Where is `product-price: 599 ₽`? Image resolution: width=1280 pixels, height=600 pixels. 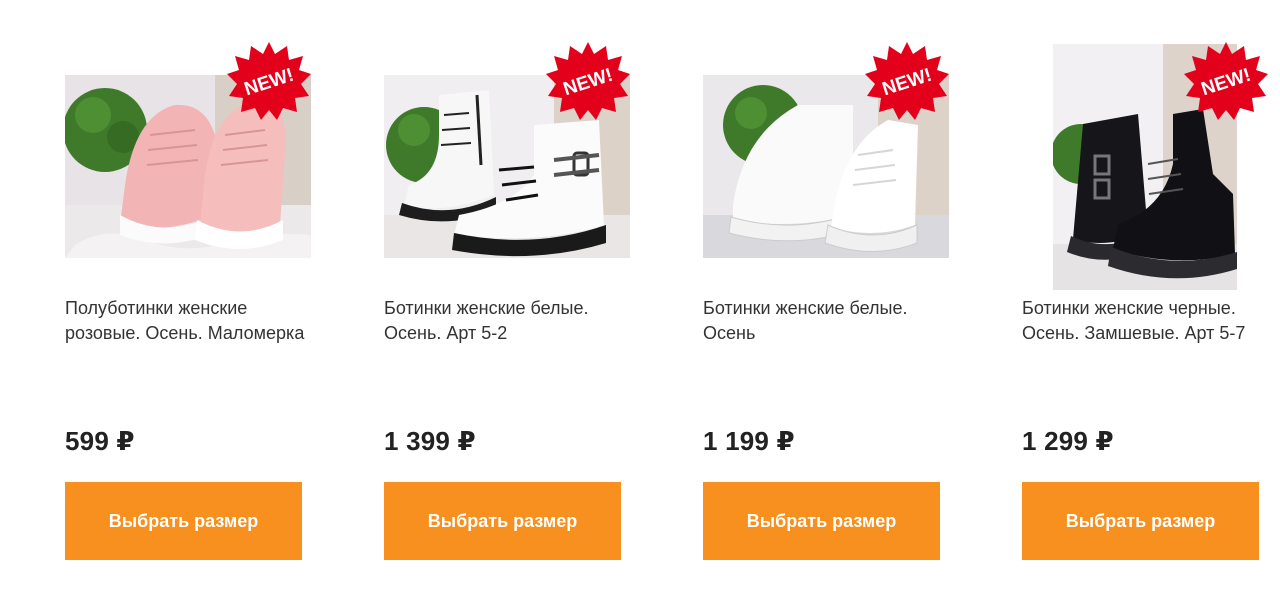 product-price: 599 ₽ is located at coordinates (100, 441).